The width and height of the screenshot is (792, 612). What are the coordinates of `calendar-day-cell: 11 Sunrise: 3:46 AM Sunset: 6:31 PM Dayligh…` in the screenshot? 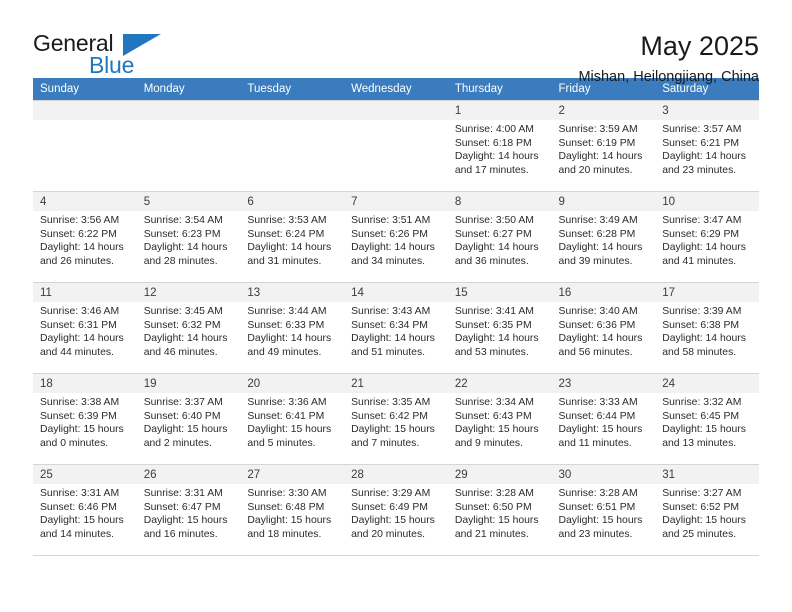 It's located at (85, 328).